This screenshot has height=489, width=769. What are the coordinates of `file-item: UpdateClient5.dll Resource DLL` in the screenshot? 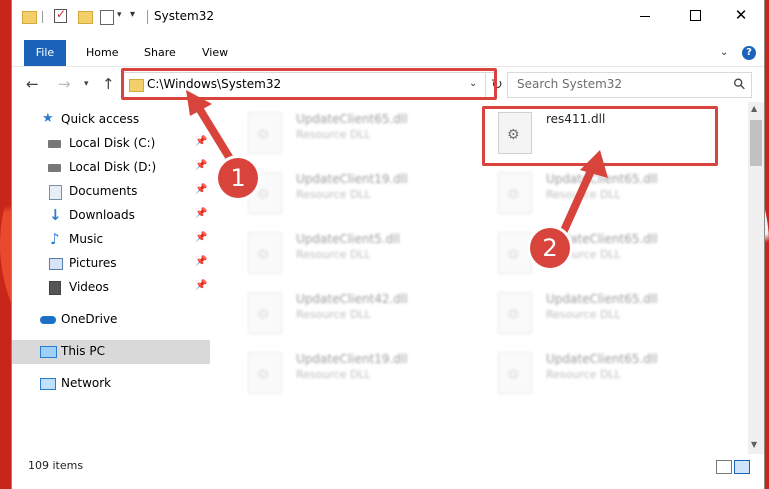 It's located at (356, 255).